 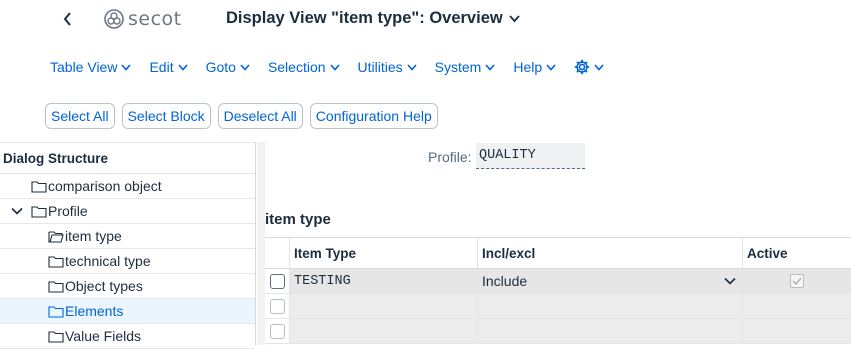 I want to click on menu-utilities: Utilities, so click(x=387, y=66).